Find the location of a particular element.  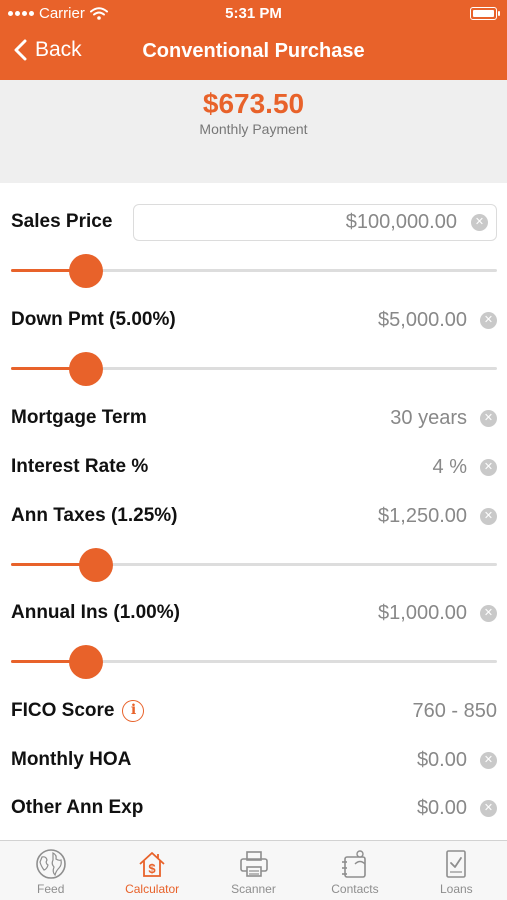

sales-price-slider is located at coordinates (254, 271).